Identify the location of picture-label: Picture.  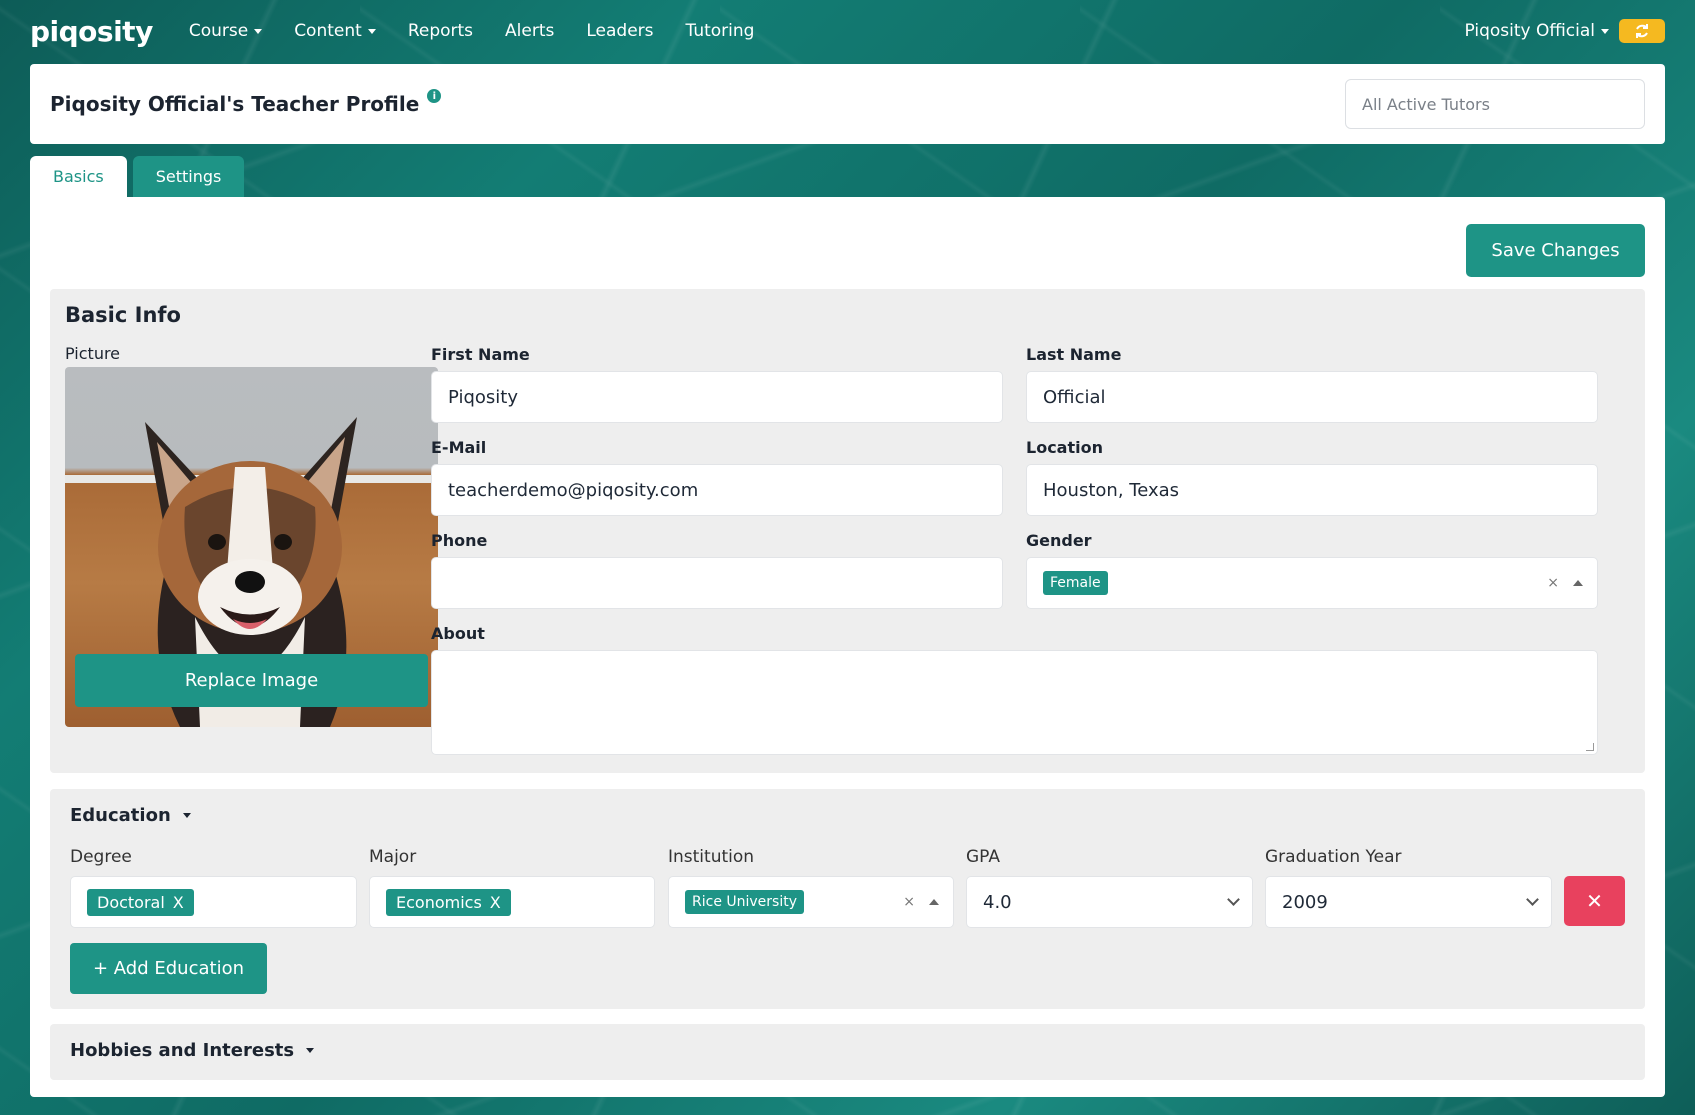
(93, 353).